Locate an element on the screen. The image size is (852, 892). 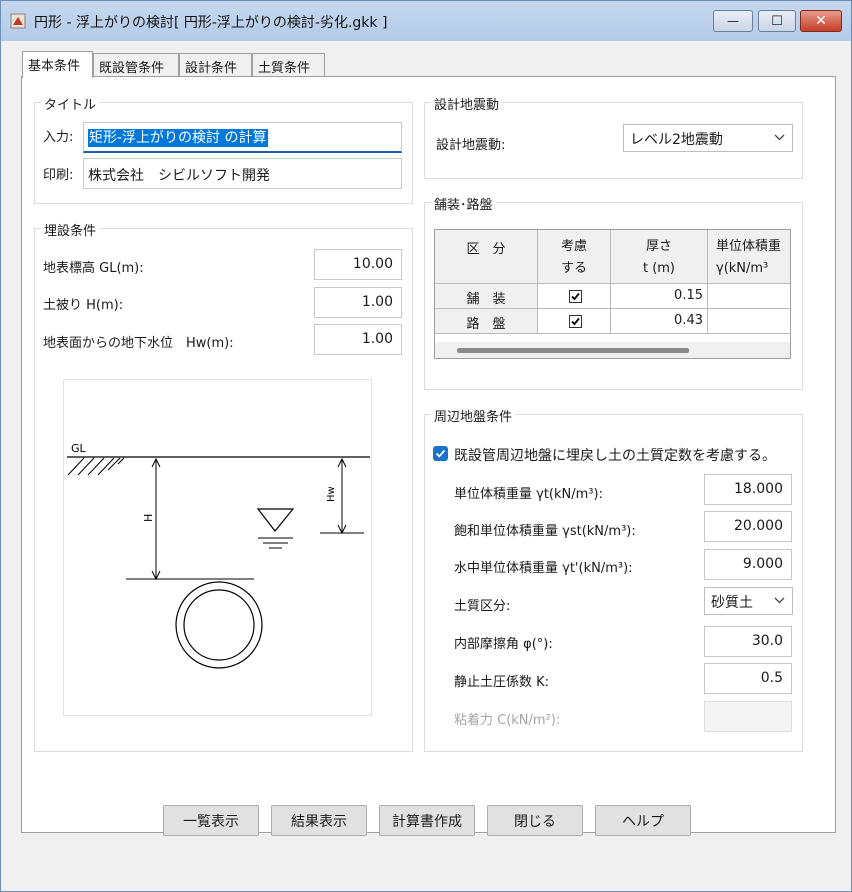
grid-header-unit-weight-l2: γ(kN/m³ is located at coordinates (742, 268).